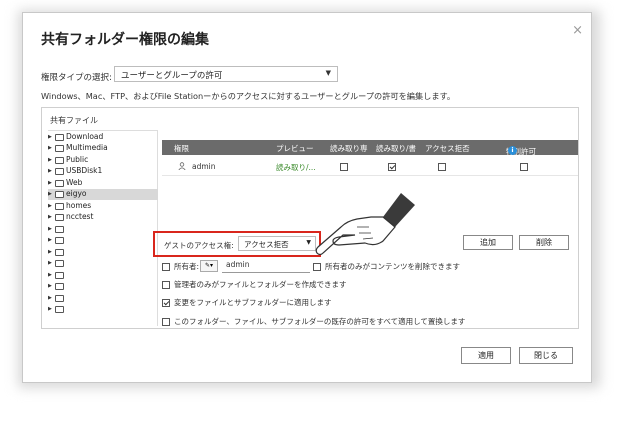 Image resolution: width=636 pixels, height=423 pixels. What do you see at coordinates (204, 166) in the screenshot?
I see `row-user: admin` at bounding box center [204, 166].